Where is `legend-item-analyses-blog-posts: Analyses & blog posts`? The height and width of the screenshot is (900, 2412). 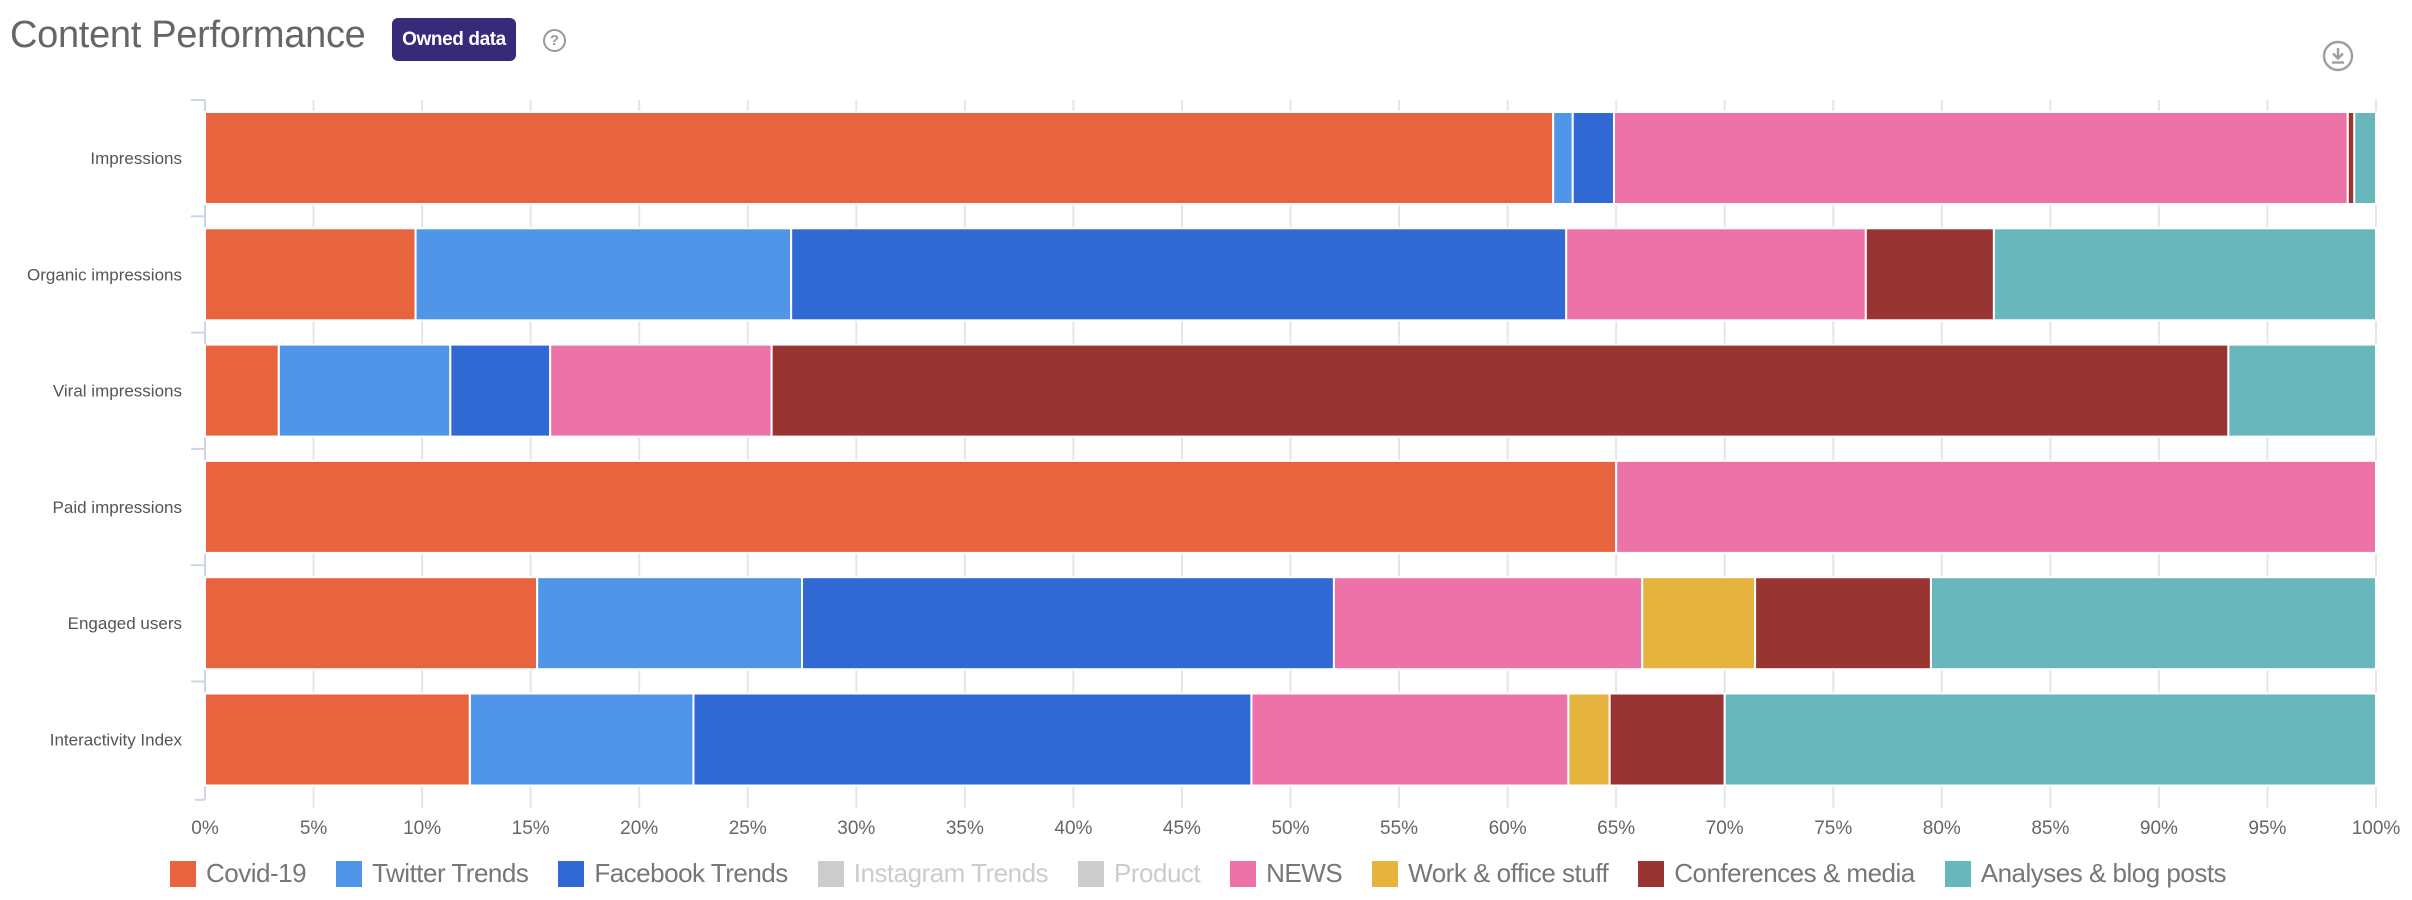
legend-item-analyses-blog-posts: Analyses & blog posts is located at coordinates (2085, 873).